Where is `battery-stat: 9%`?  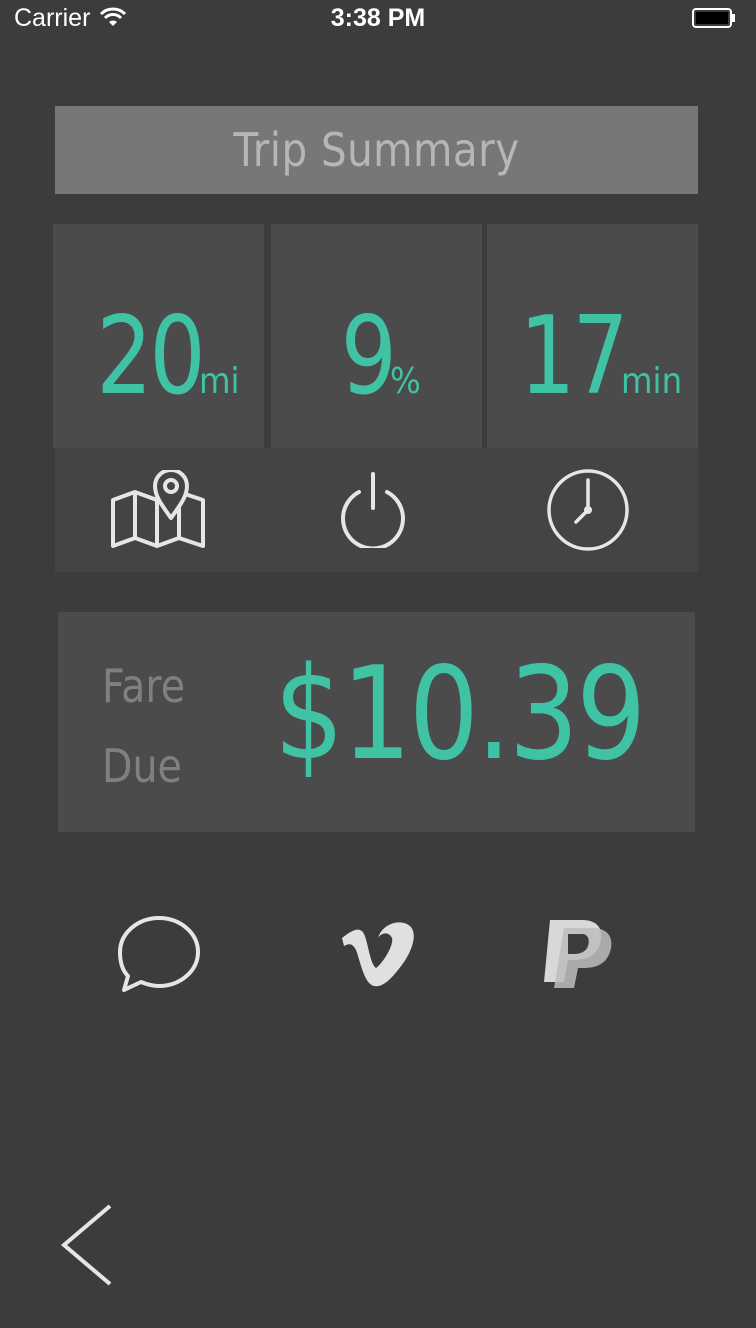
battery-stat: 9% is located at coordinates (376, 336).